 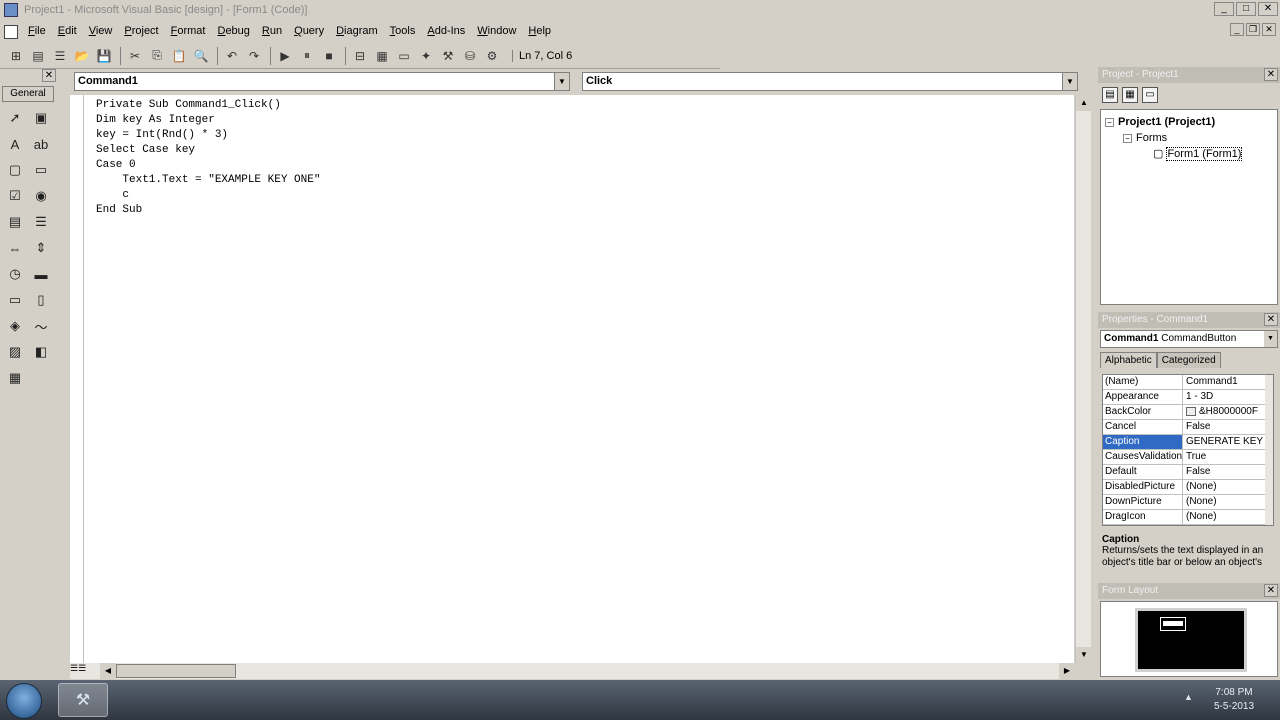 I want to click on properties-object-combo: Command1 CommandButton ▼, so click(x=1189, y=339).